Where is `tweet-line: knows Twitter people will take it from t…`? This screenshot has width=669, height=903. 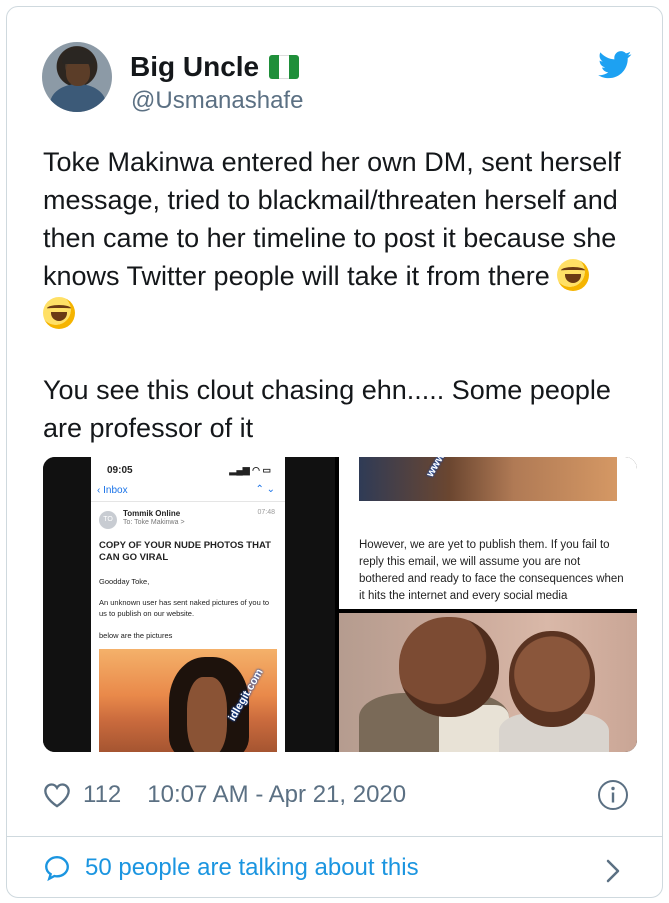 tweet-line: knows Twitter people will take it from t… is located at coordinates (296, 276).